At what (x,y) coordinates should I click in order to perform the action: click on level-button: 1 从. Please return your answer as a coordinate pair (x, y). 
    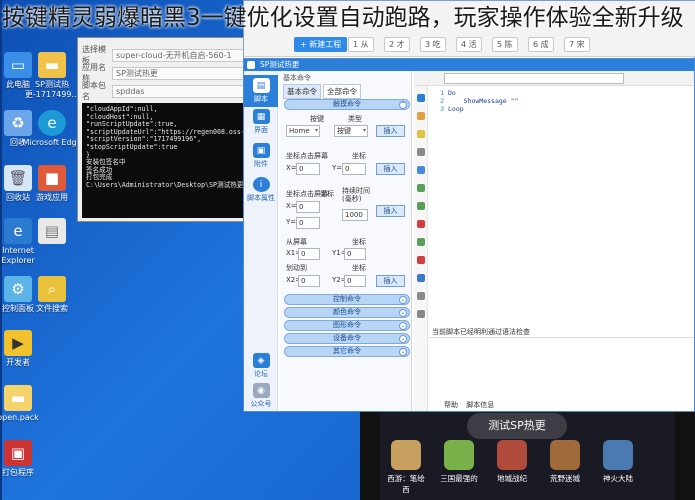
    Looking at the image, I should click on (361, 44).